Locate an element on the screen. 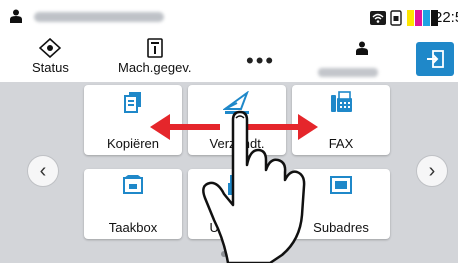  logout-icon is located at coordinates (435, 59).